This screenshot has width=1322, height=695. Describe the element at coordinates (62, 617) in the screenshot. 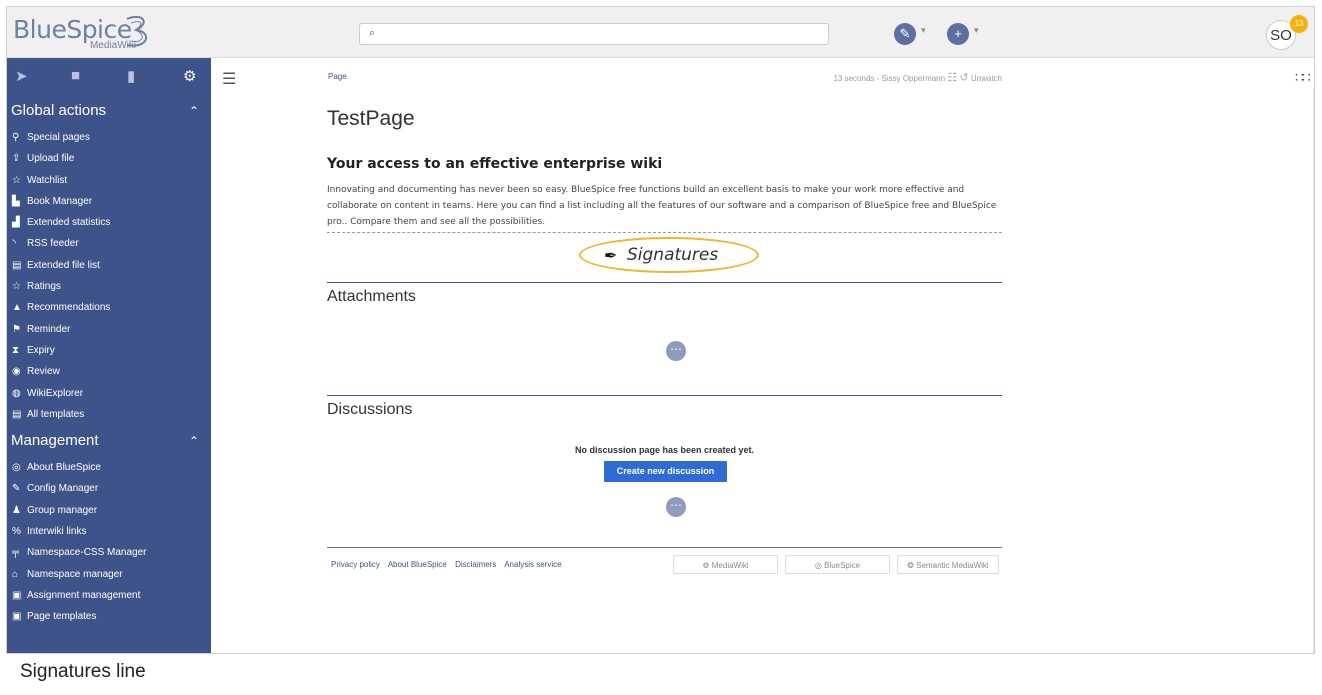

I see `sidebar-item-label: Page templates` at that location.